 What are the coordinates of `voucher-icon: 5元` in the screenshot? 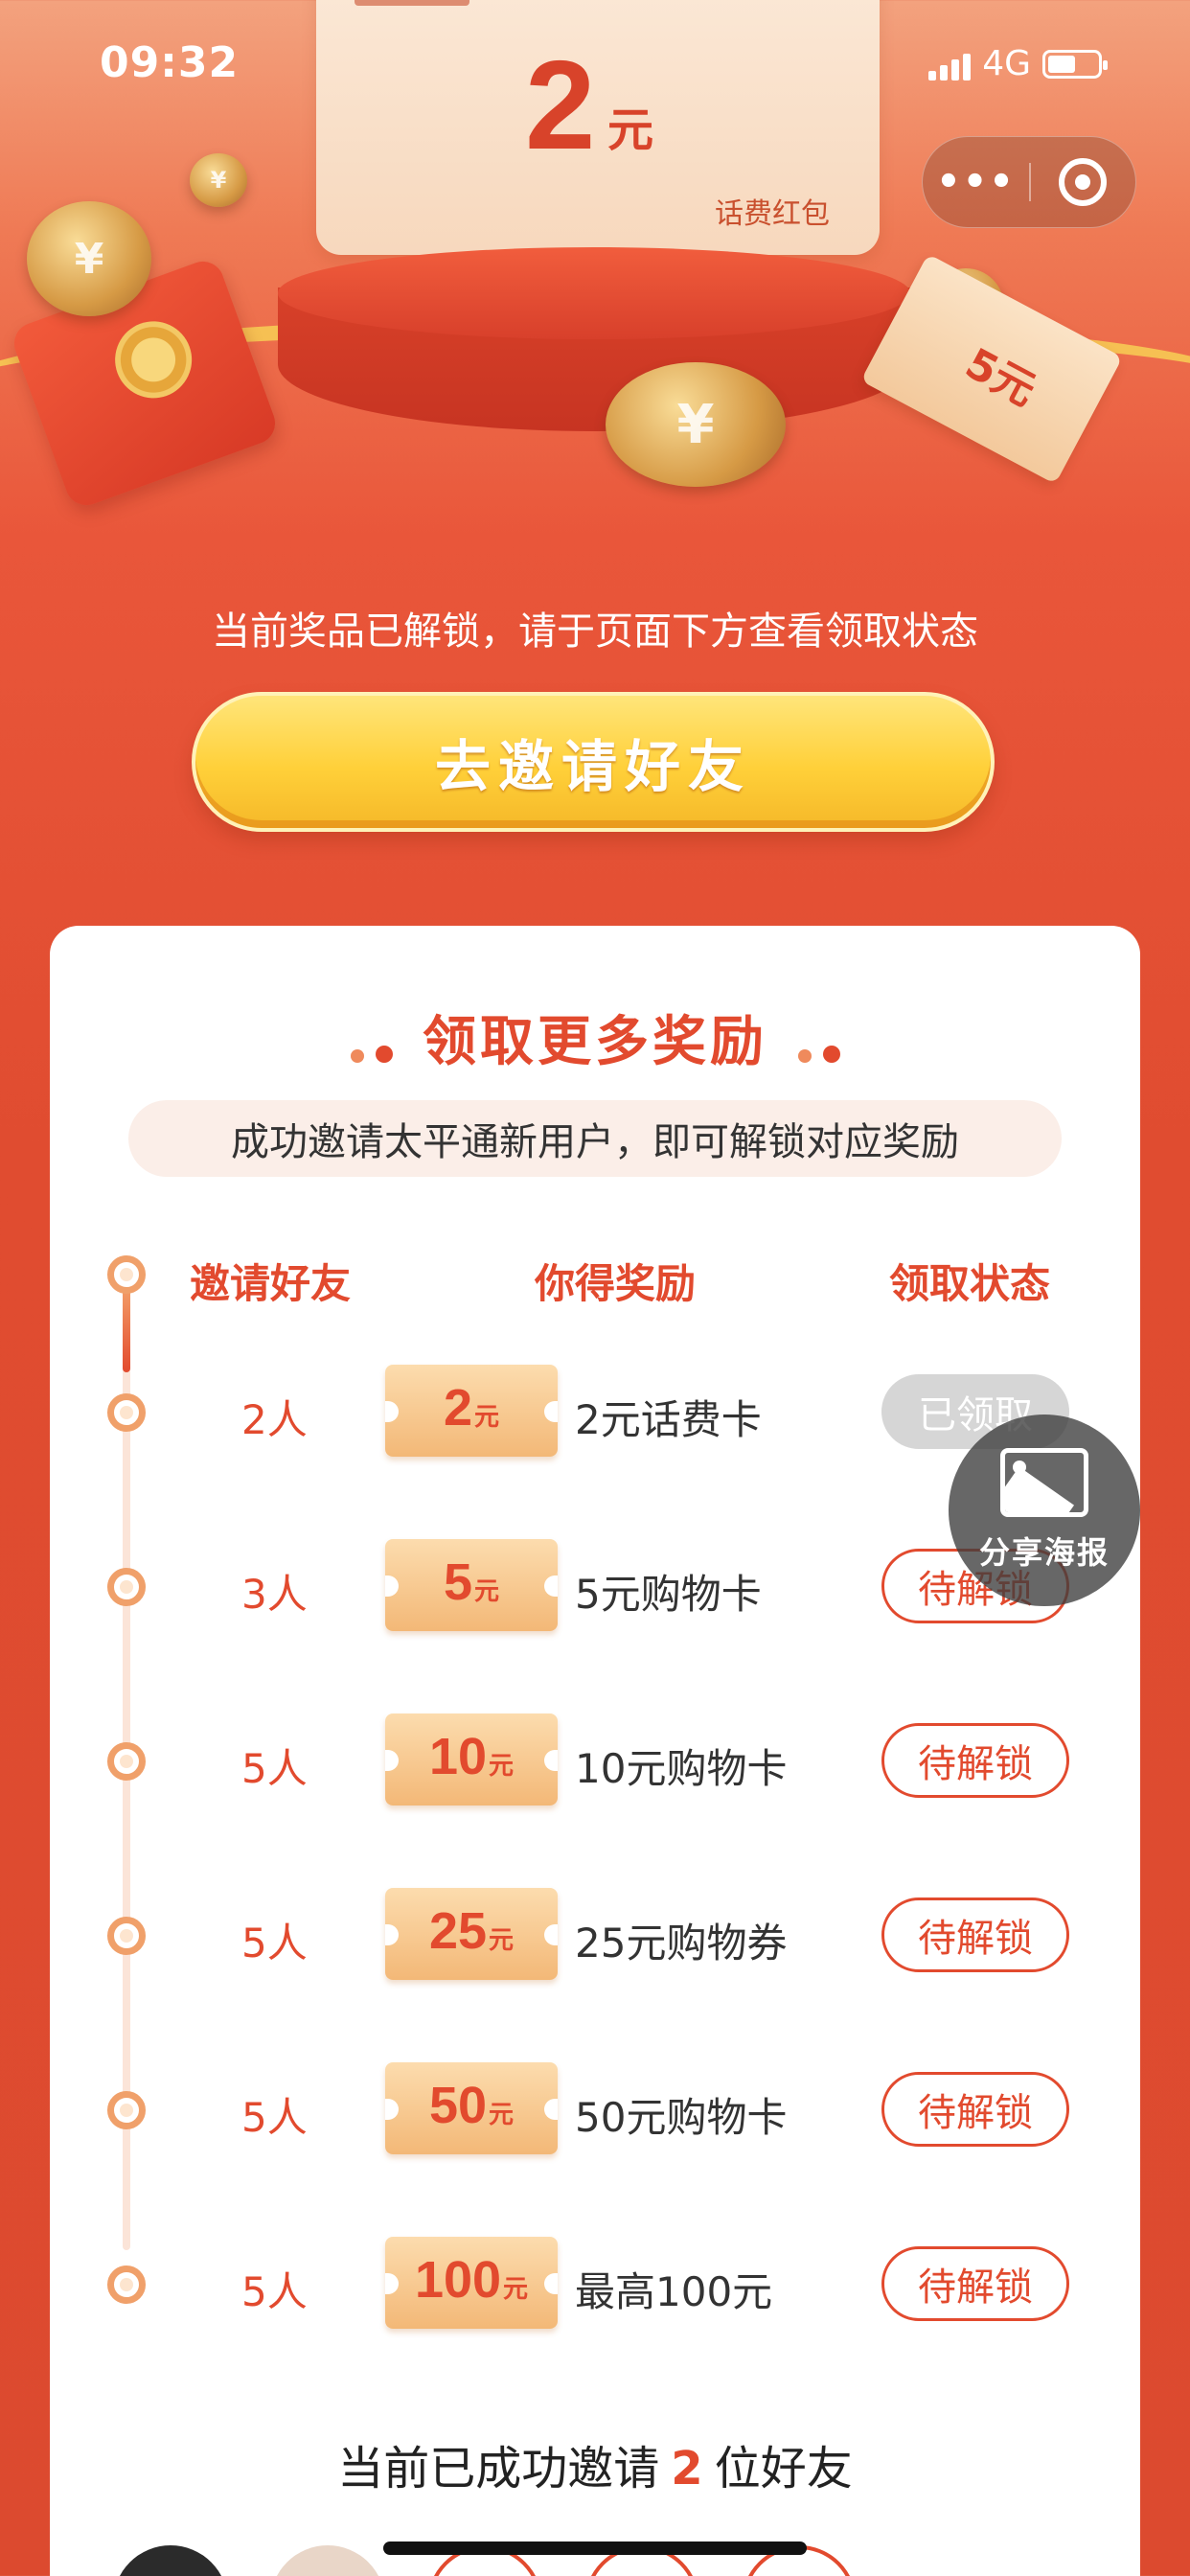 It's located at (472, 1585).